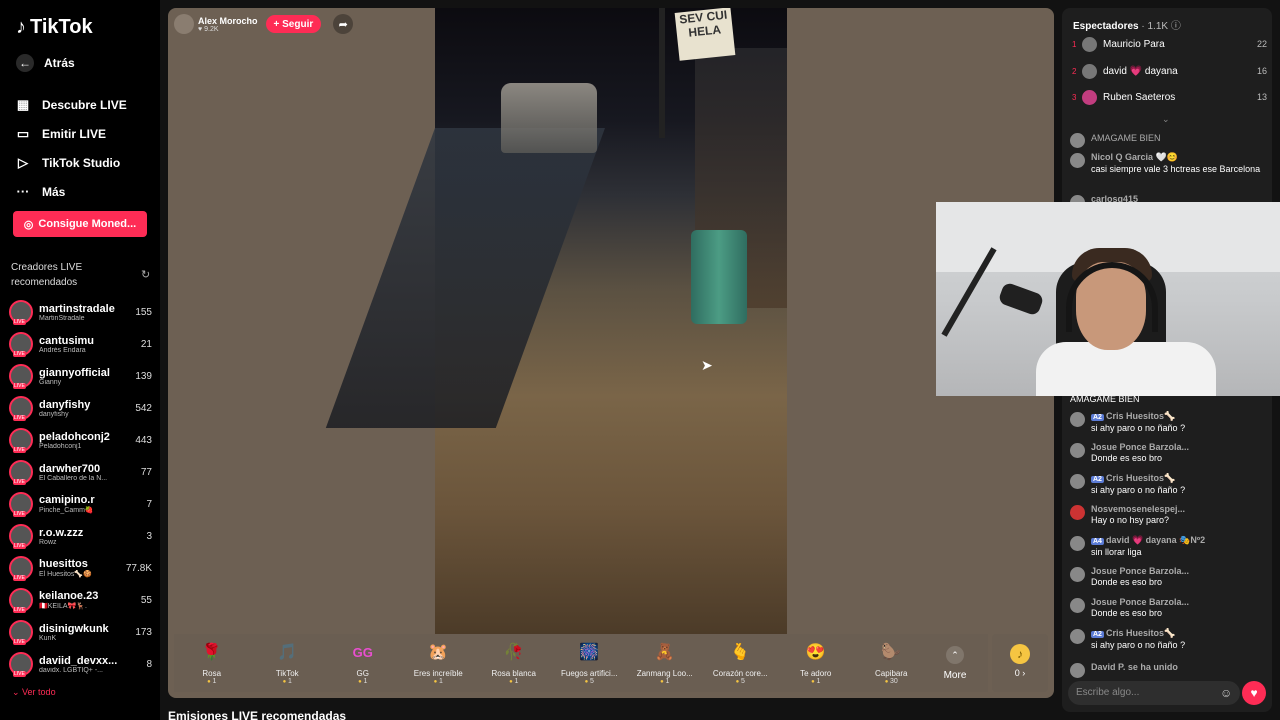  What do you see at coordinates (65, 574) in the screenshot?
I see `creator-subtitle: El Huesitos🦴🍪` at bounding box center [65, 574].